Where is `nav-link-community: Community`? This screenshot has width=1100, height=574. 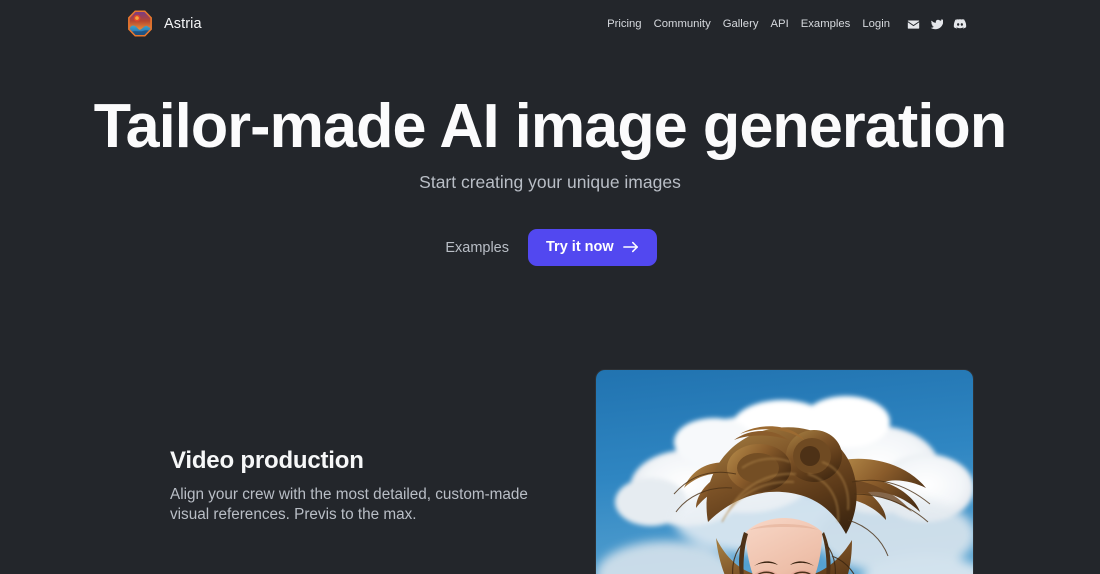 nav-link-community: Community is located at coordinates (682, 24).